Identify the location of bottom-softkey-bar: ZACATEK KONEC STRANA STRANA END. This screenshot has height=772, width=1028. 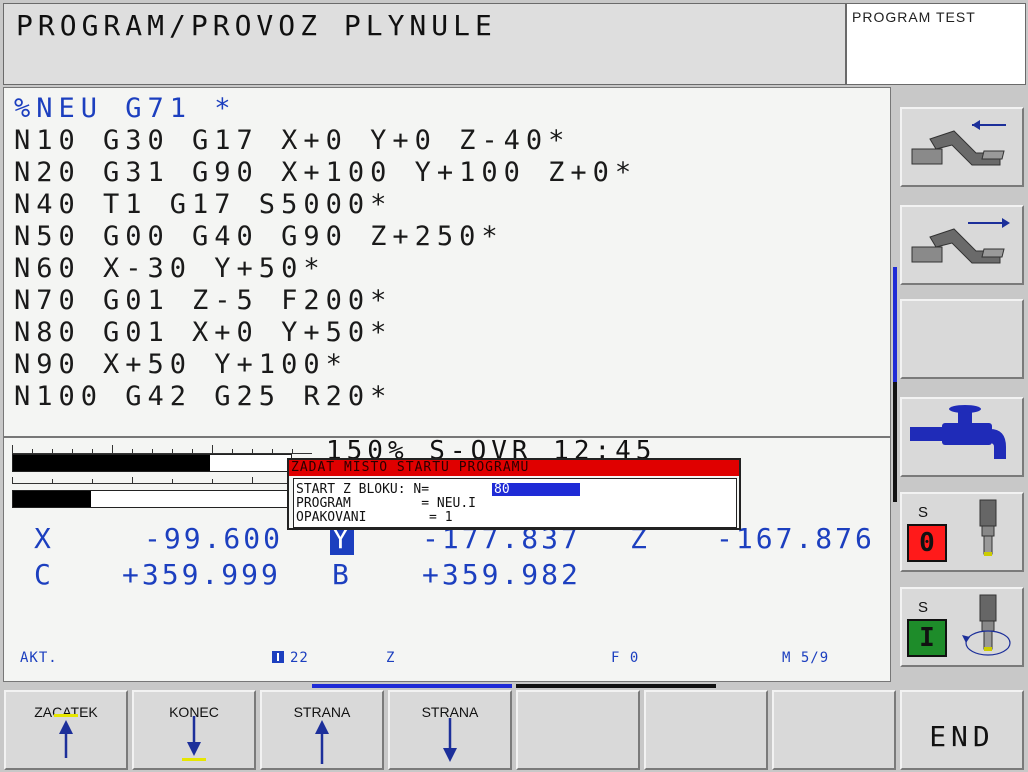
(514, 728).